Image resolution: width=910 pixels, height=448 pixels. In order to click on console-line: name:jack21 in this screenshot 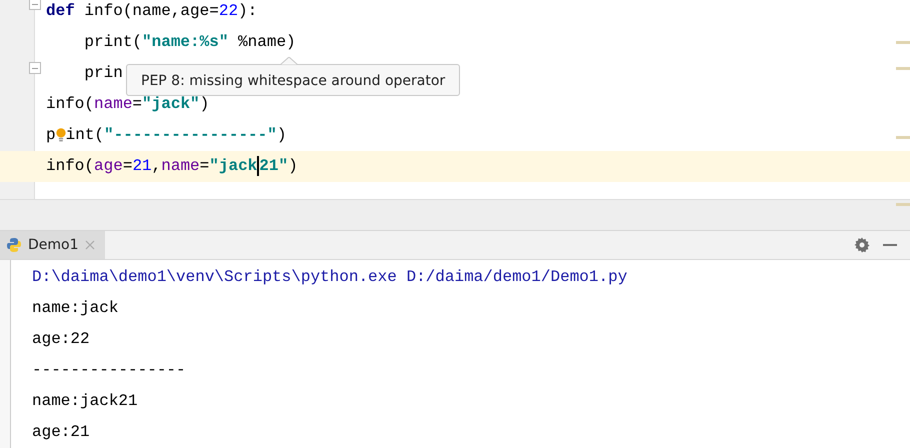, I will do `click(85, 401)`.